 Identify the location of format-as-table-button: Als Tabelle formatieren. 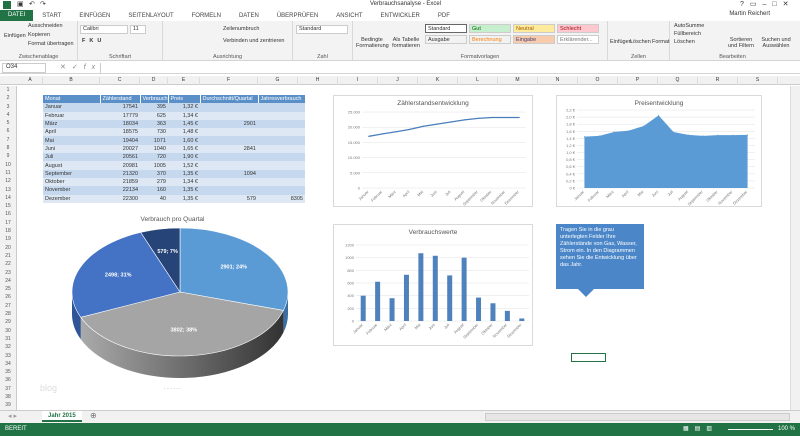
(406, 43).